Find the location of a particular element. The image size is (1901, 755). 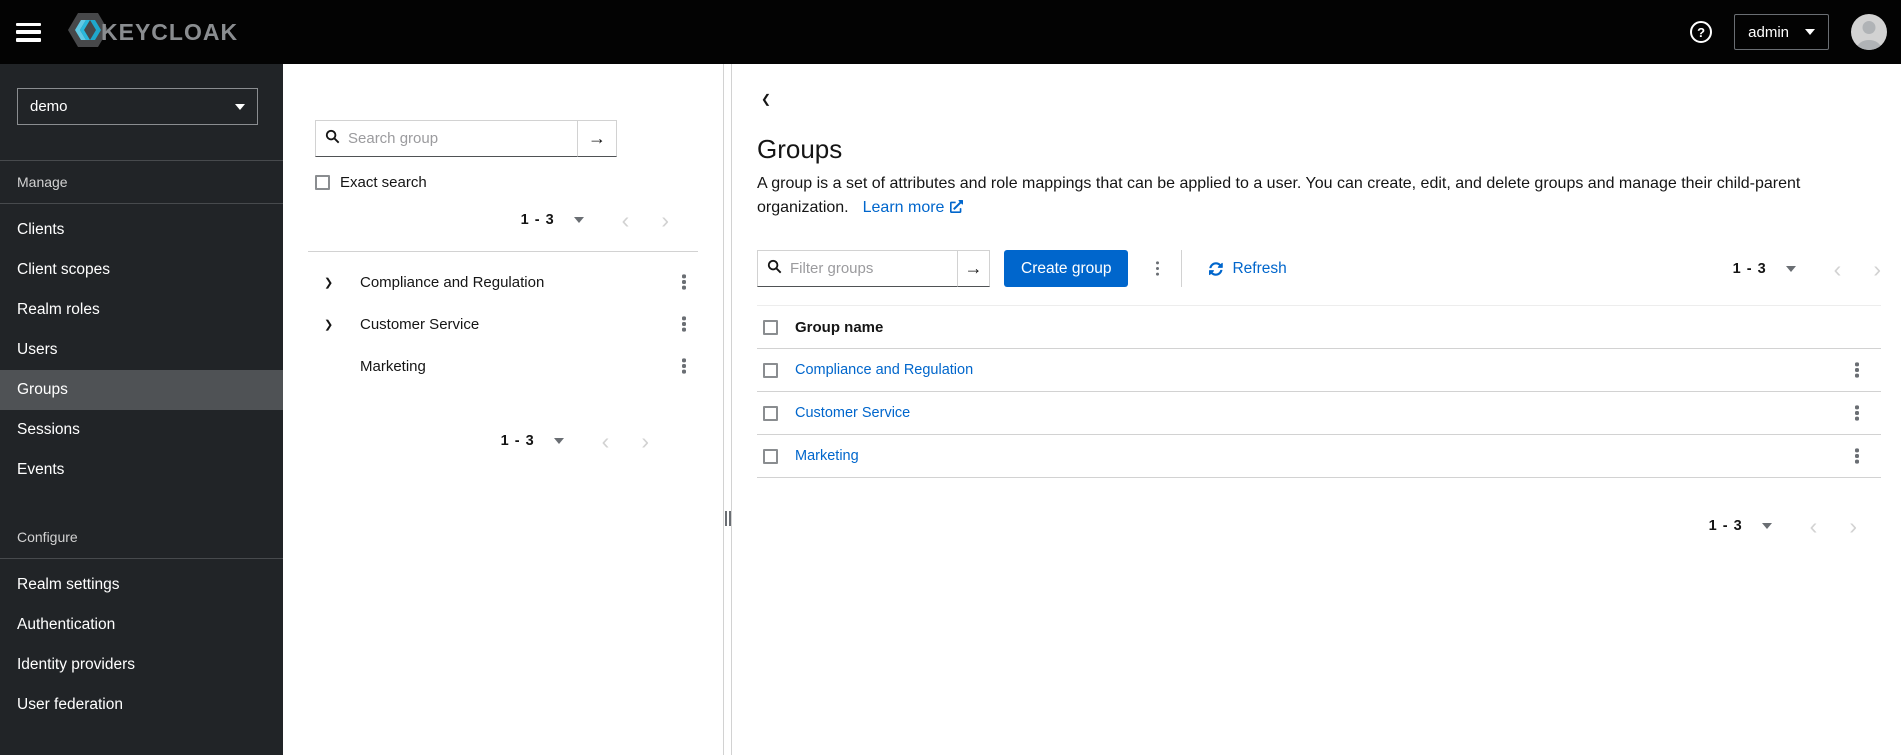

table-header-row: Group name is located at coordinates (1319, 327).